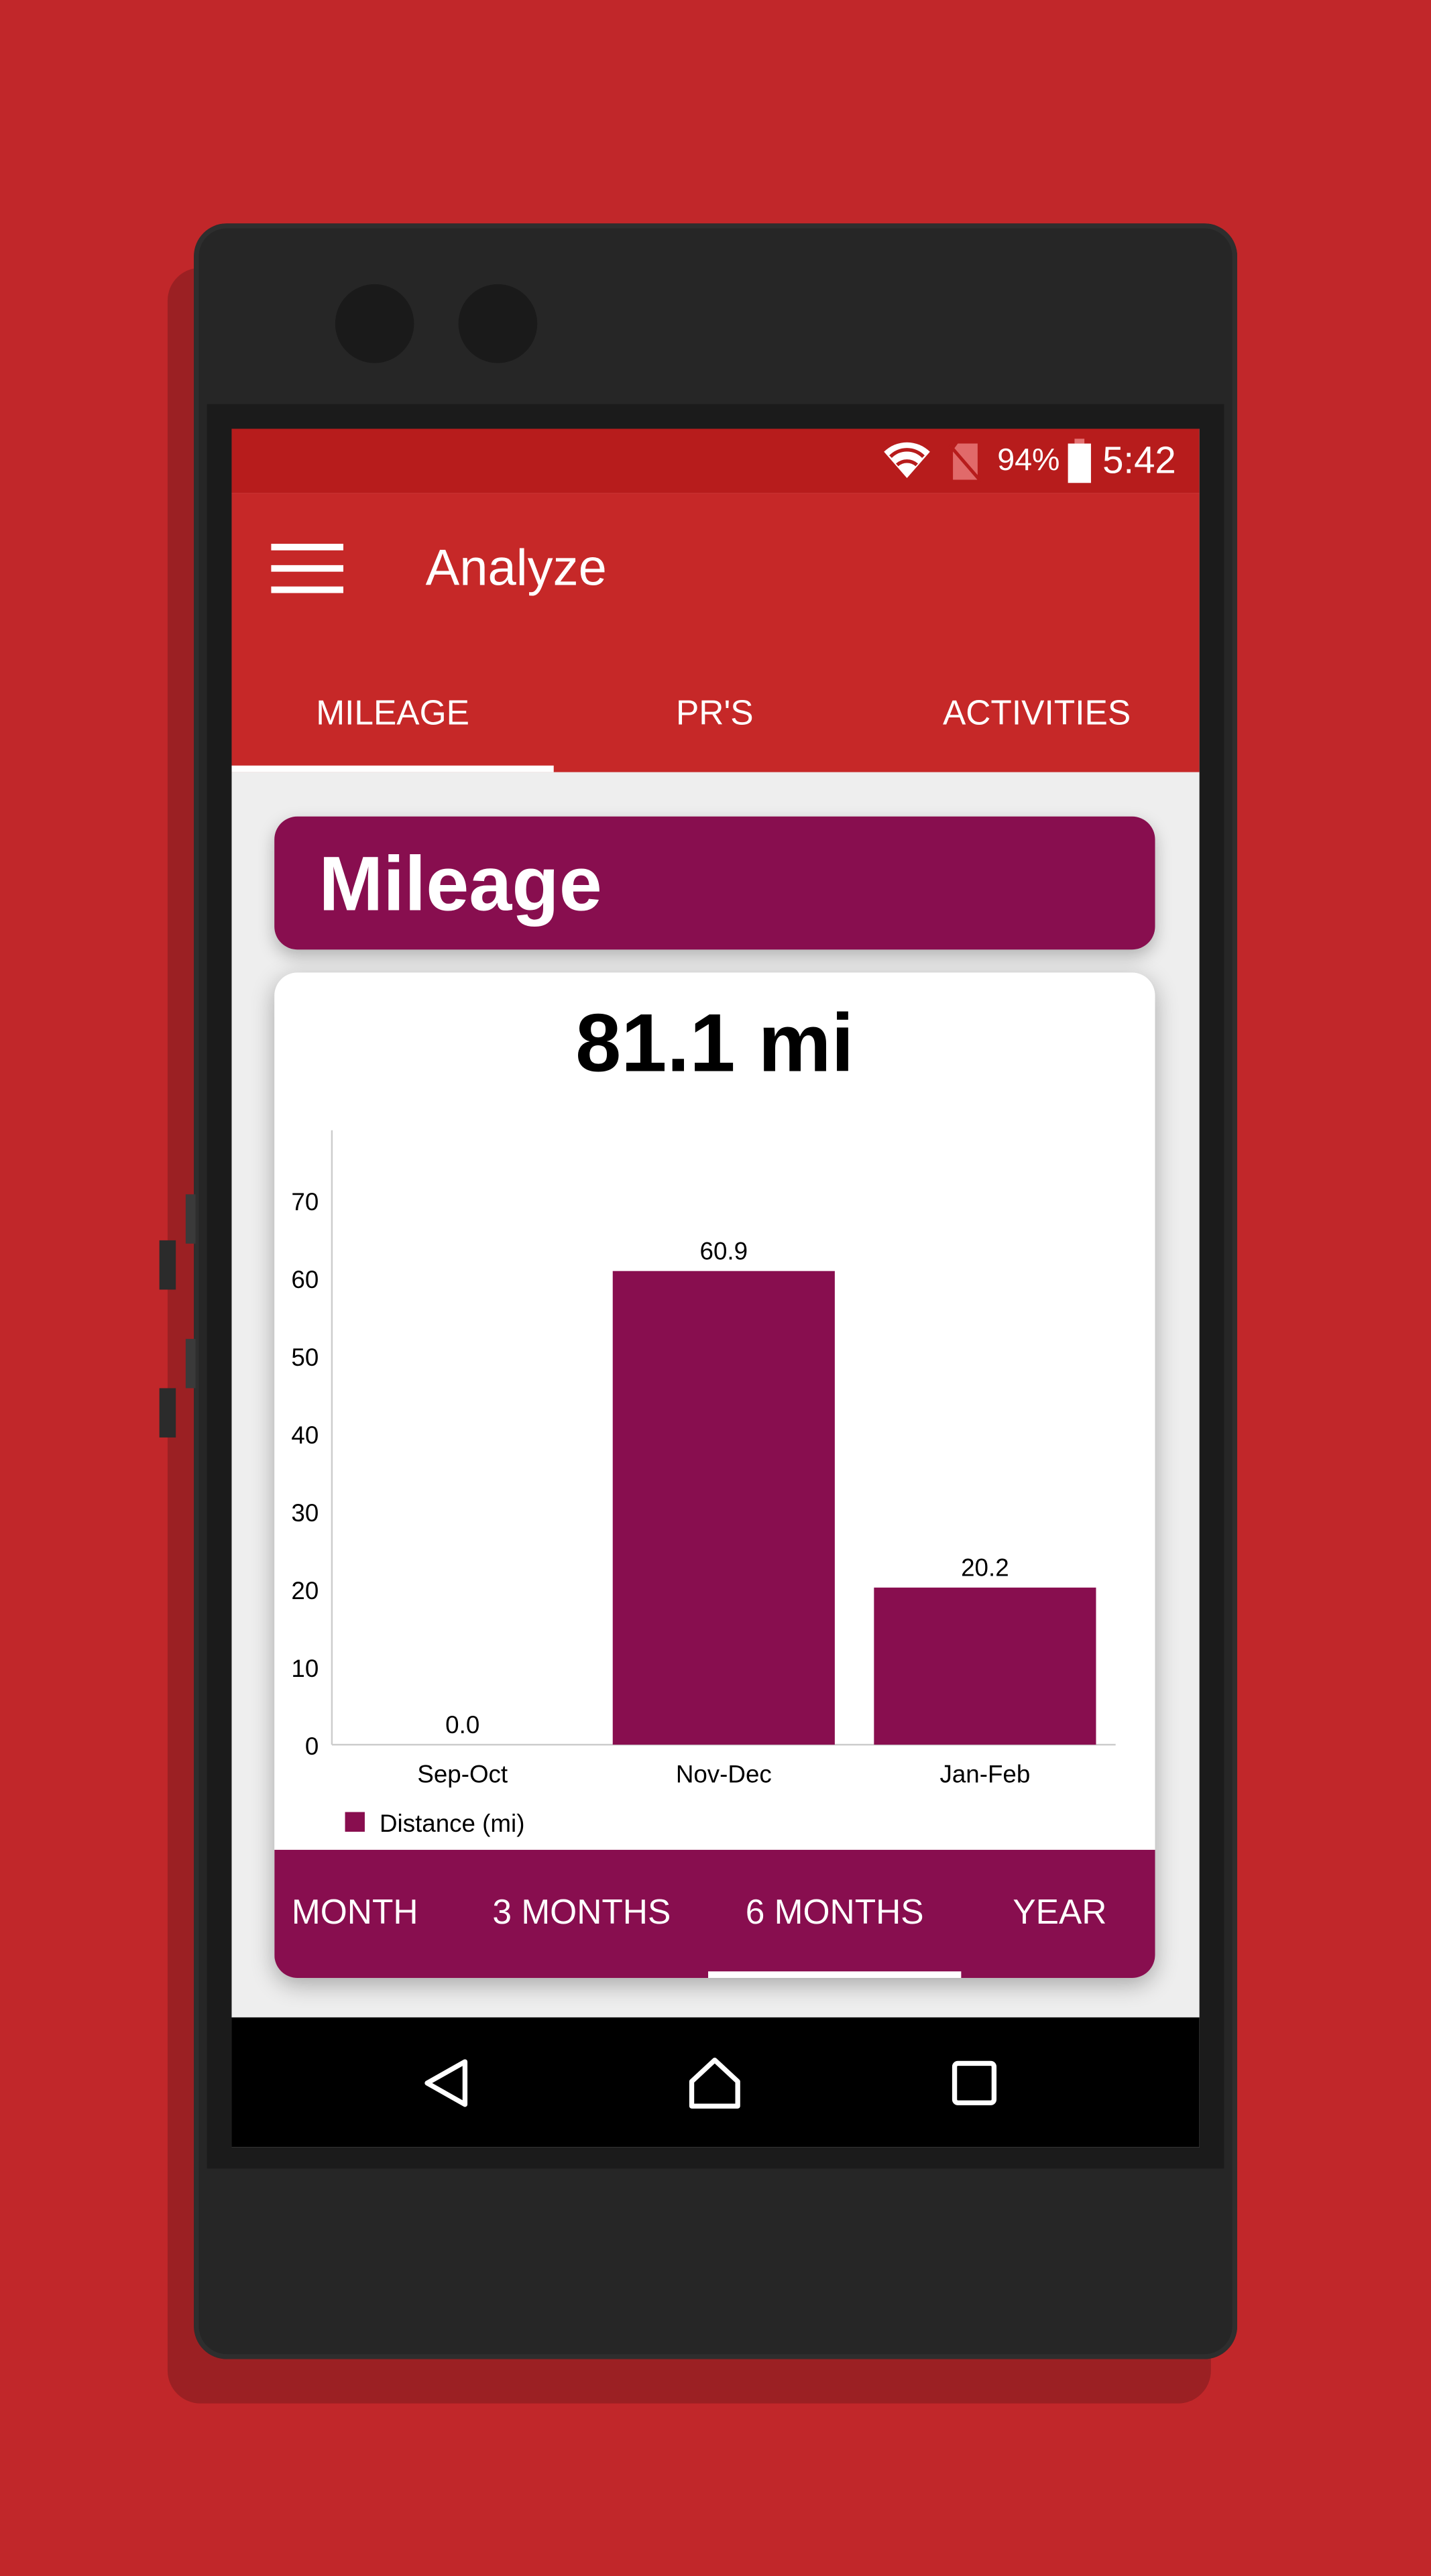 This screenshot has height=2576, width=1431. Describe the element at coordinates (715, 460) in the screenshot. I see `status-bar: 94% 5:42` at that location.